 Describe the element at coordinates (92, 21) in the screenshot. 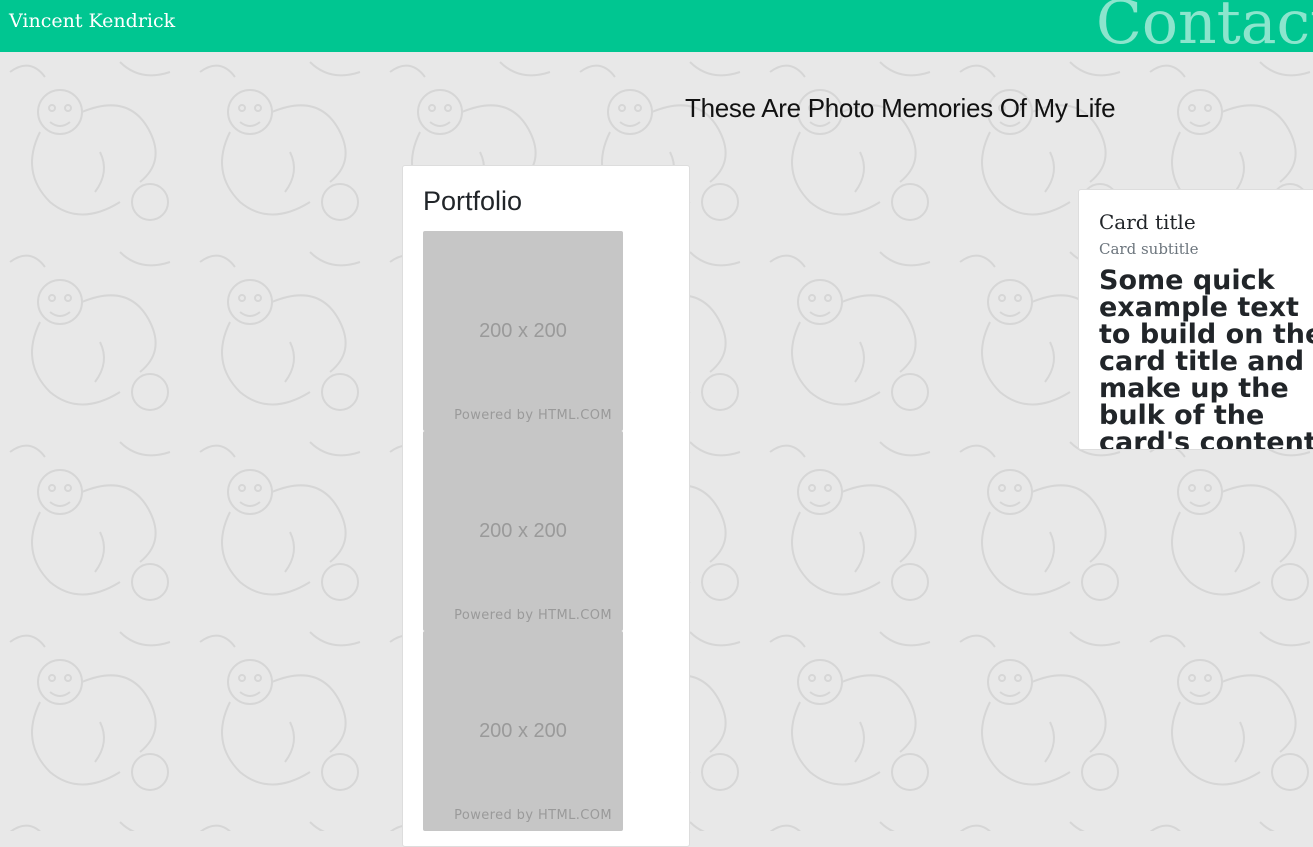

I see `brand-link: Vincent Kendrick` at that location.